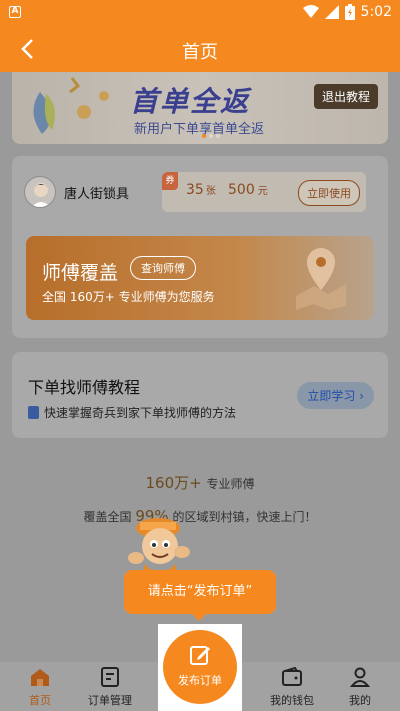  Describe the element at coordinates (200, 395) in the screenshot. I see `tutorial-card: 下单找师傅教程 快速掌握奇兵到家下单找师傅的方法 立即学习 ›` at that location.